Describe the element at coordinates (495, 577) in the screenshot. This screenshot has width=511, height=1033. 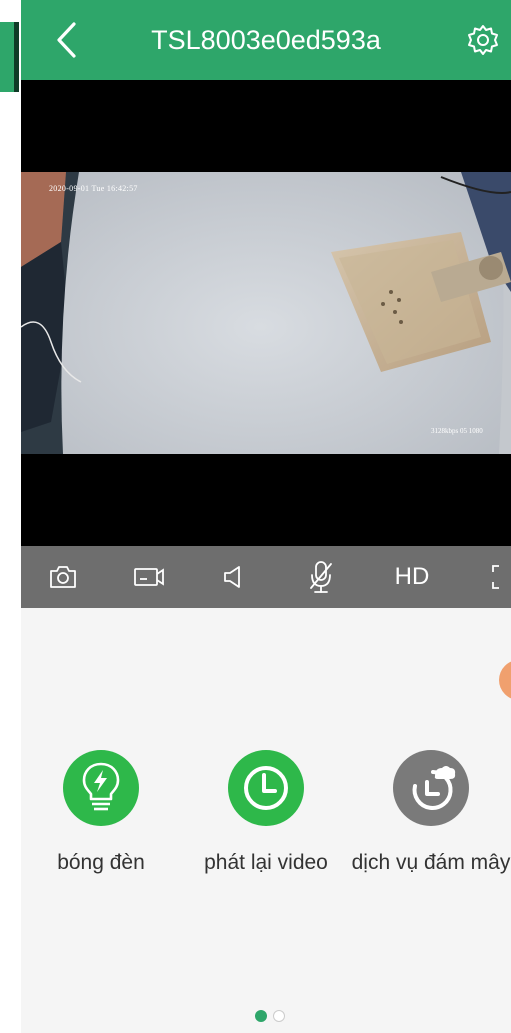
I see `fullscreen-icon` at that location.